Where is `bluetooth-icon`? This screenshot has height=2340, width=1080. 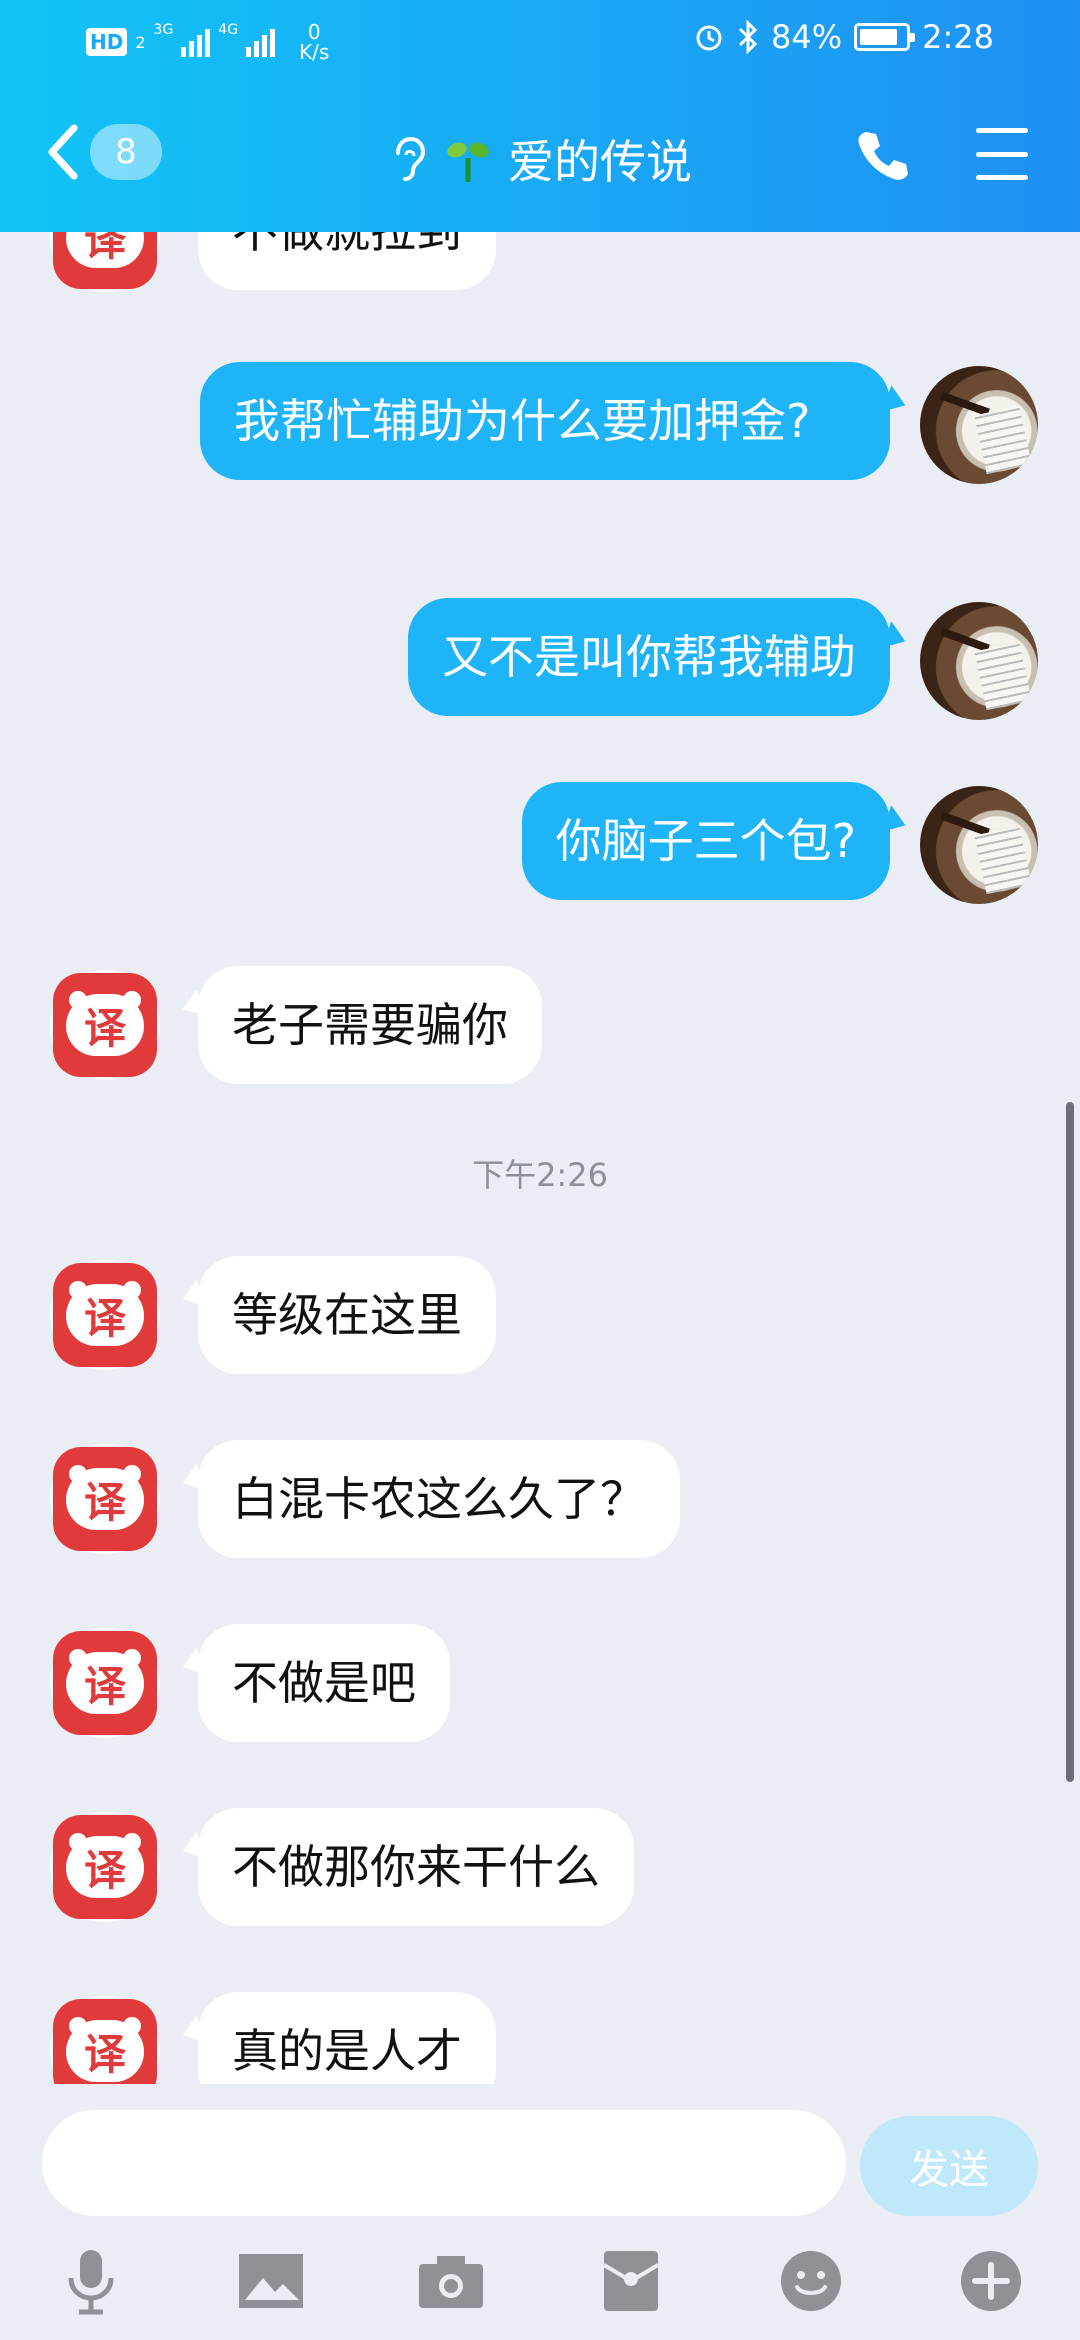 bluetooth-icon is located at coordinates (748, 37).